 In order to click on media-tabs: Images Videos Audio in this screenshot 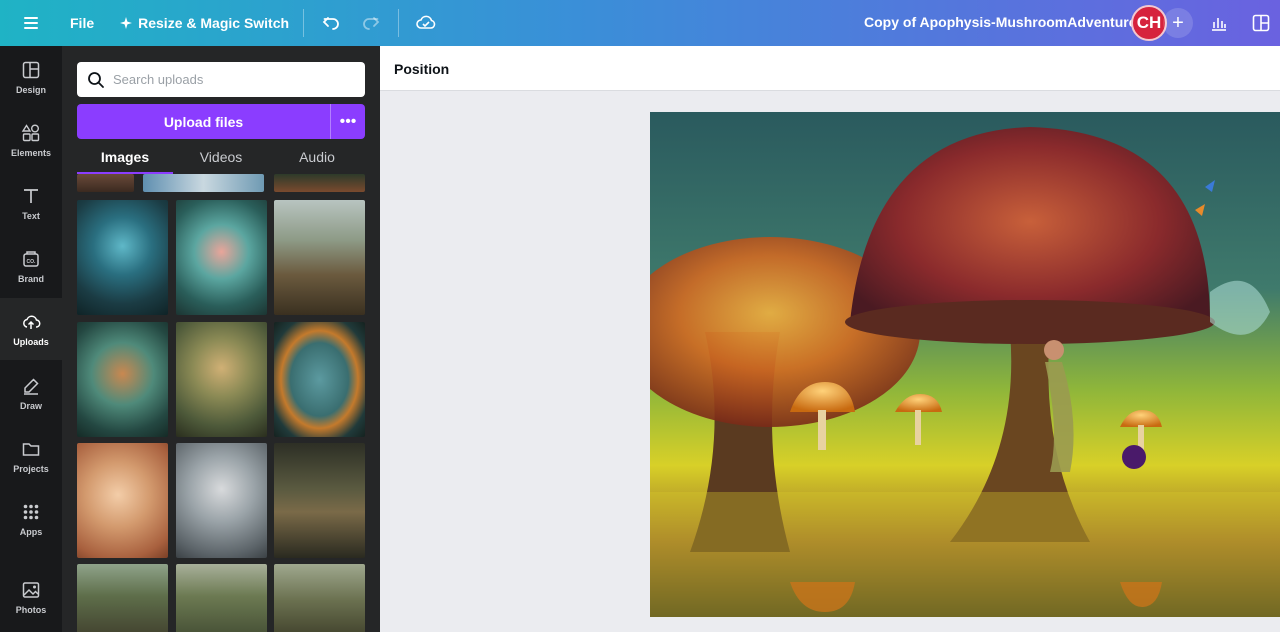, I will do `click(221, 159)`.